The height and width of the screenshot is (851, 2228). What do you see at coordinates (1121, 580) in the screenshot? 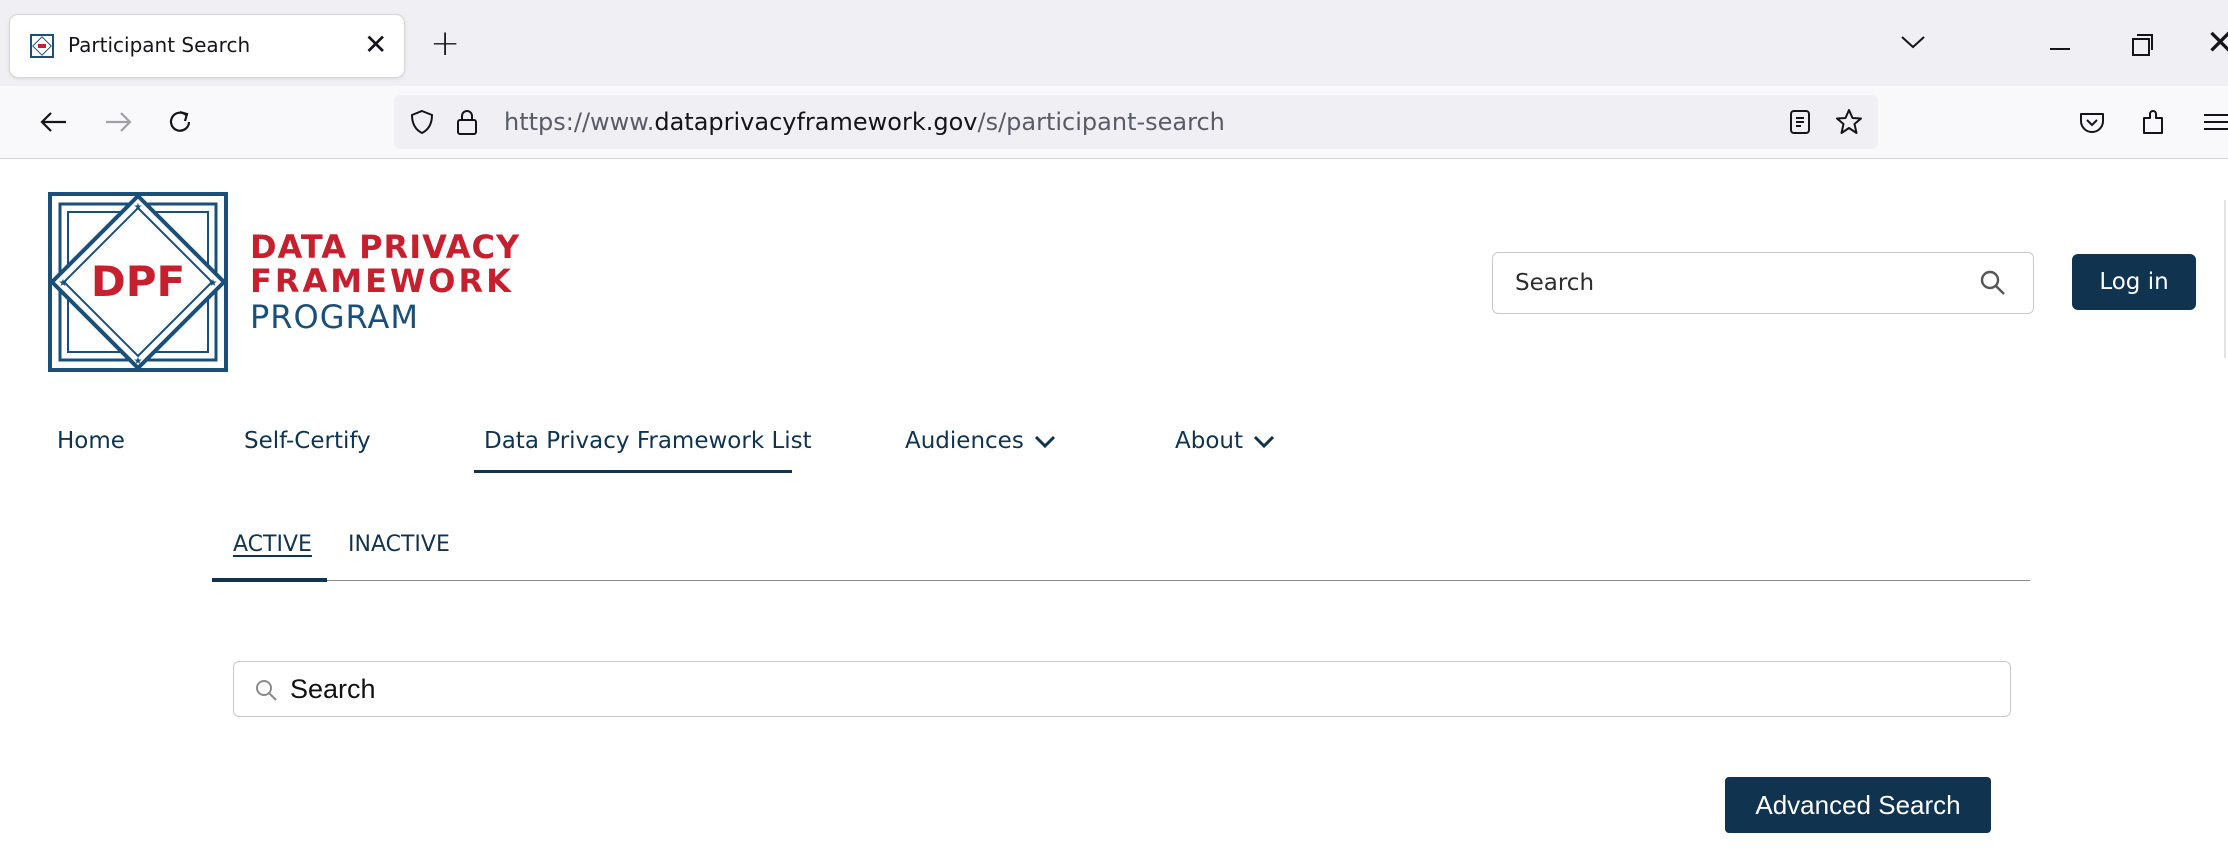
I see `tab-divider` at bounding box center [1121, 580].